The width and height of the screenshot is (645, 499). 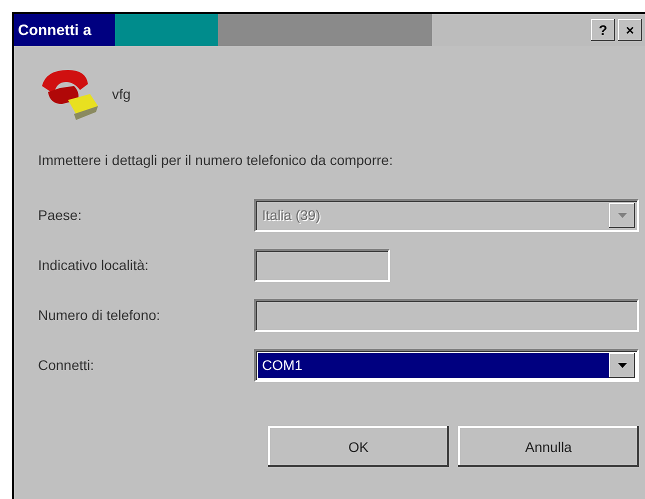 I want to click on window-title: Connetti a, so click(x=55, y=30).